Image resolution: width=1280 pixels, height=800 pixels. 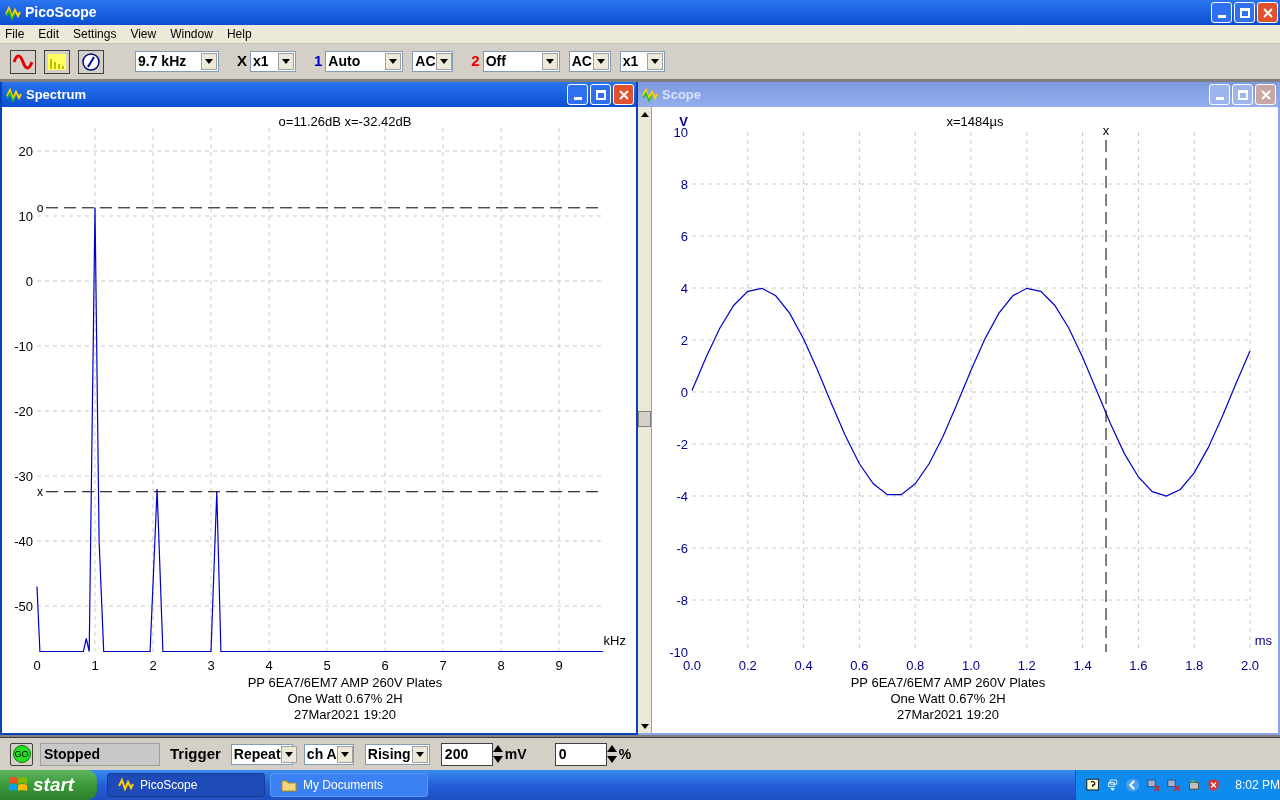 I want to click on tick-label: 5, so click(x=327, y=665).